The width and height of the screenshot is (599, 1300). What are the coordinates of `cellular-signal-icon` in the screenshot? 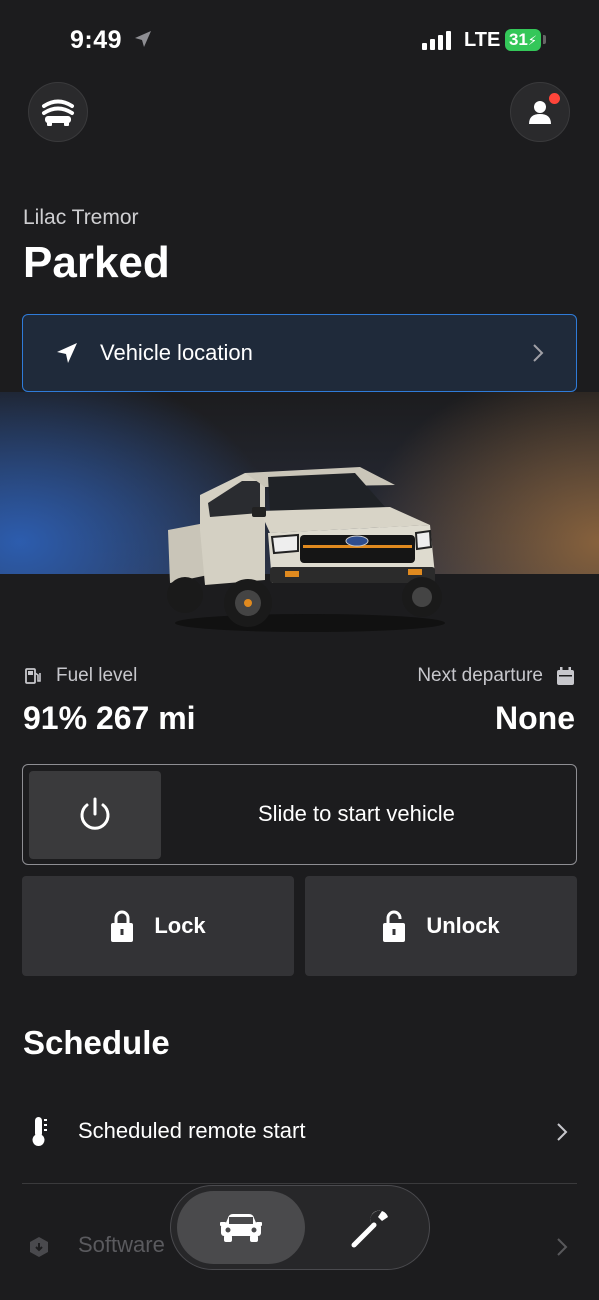 It's located at (436, 40).